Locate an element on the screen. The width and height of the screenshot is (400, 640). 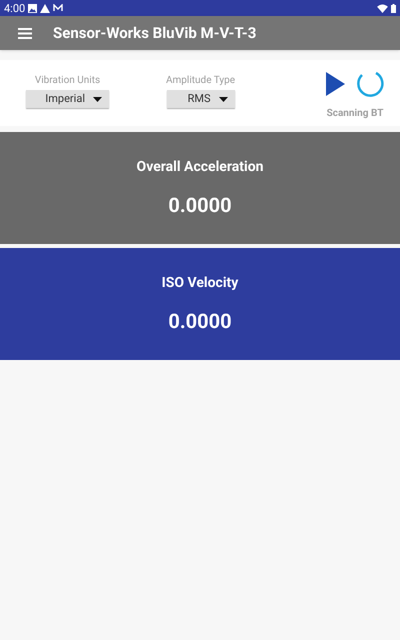
warning-icon is located at coordinates (45, 8).